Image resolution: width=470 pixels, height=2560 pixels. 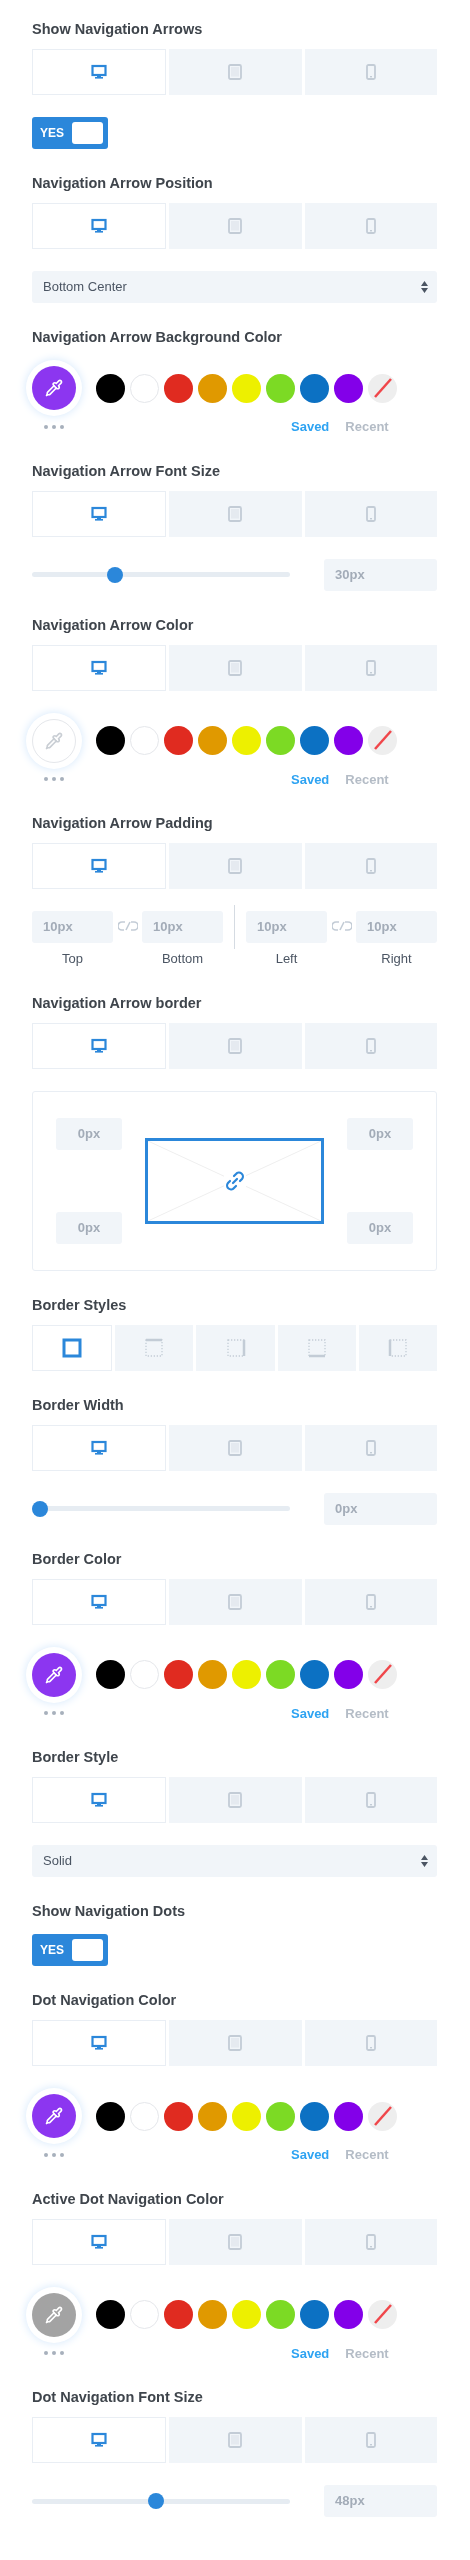 I want to click on value-field: 0px, so click(x=380, y=1508).